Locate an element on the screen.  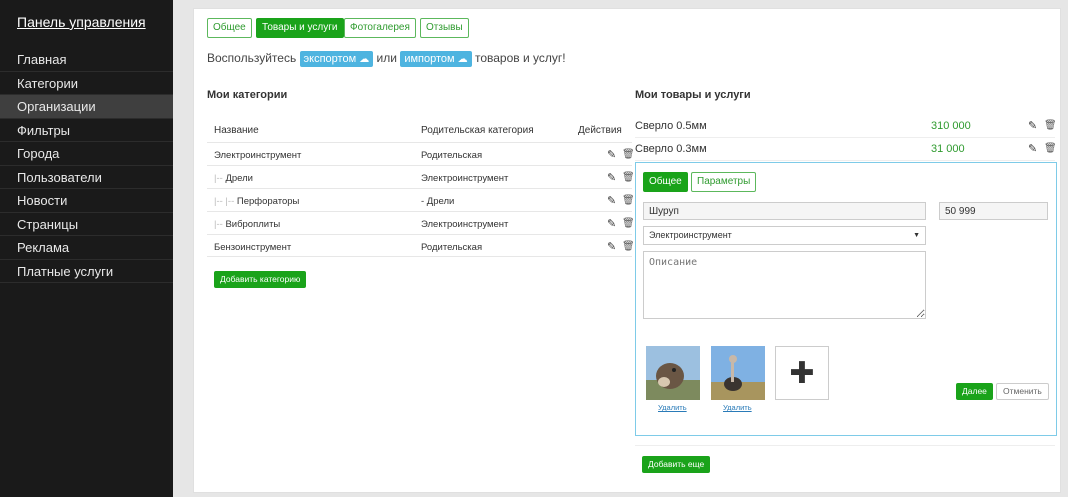
product-name: Сверло 0.3мм is located at coordinates (671, 149).